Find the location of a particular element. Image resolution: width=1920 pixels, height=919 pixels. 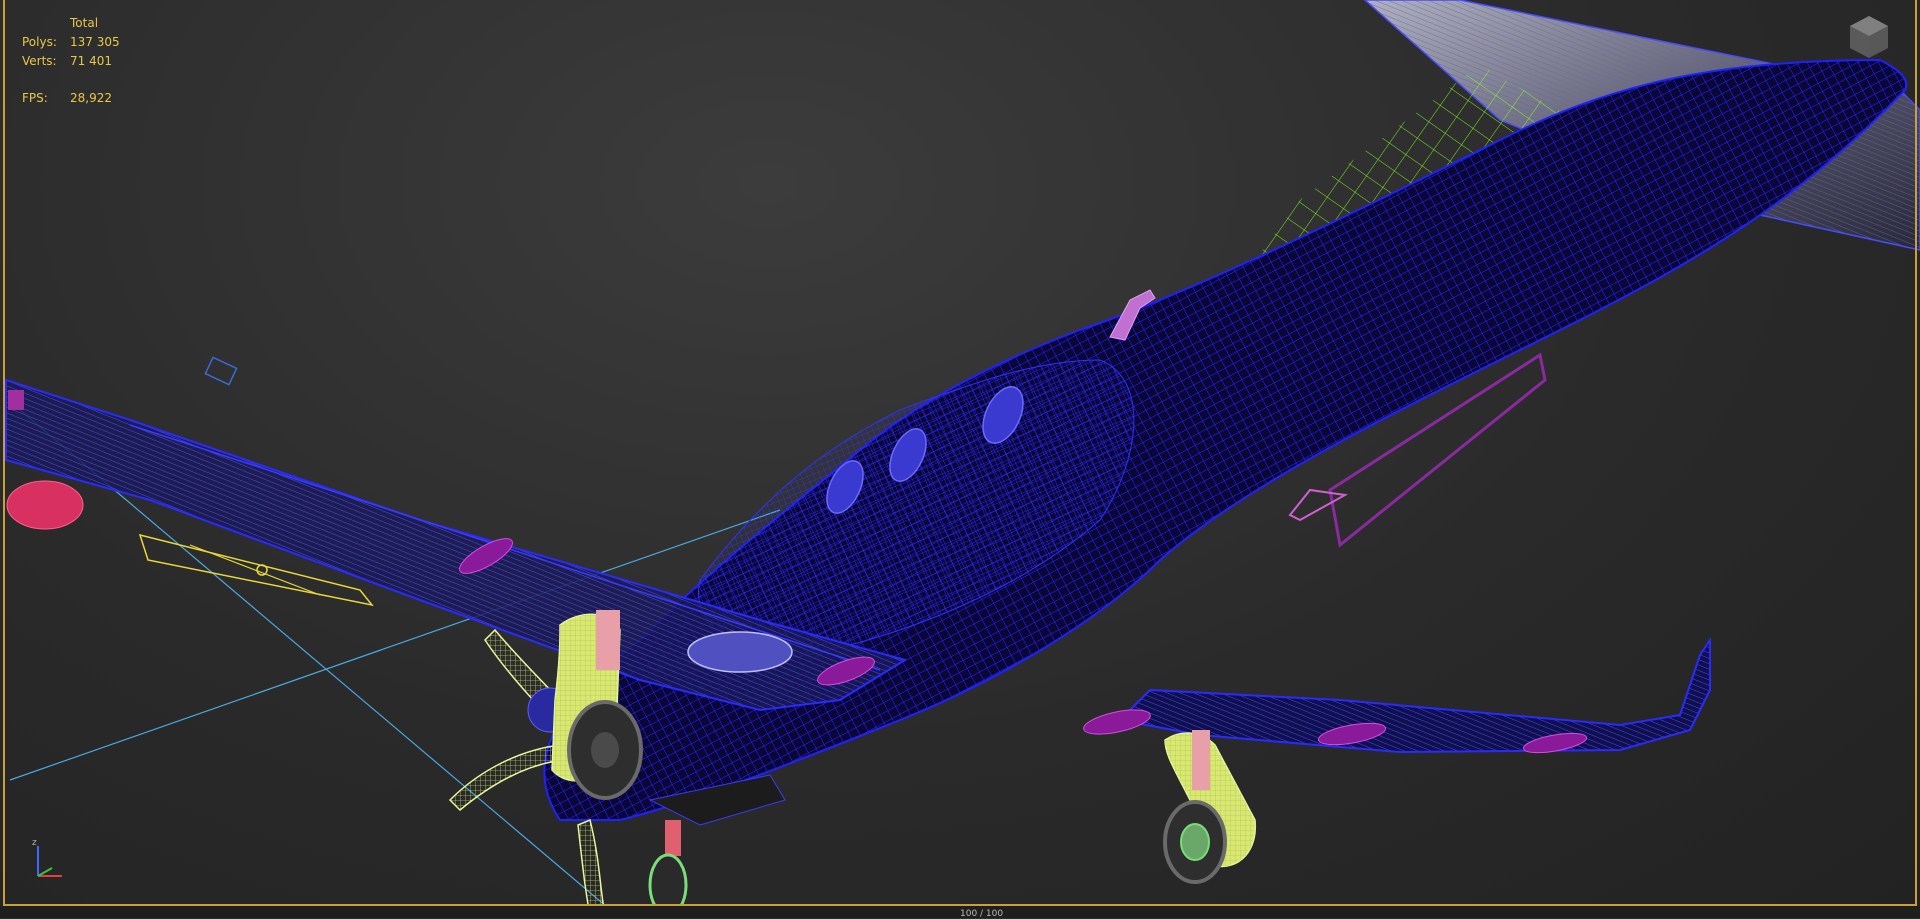

stats-verts-row: Verts: 71 401 is located at coordinates (71, 61).